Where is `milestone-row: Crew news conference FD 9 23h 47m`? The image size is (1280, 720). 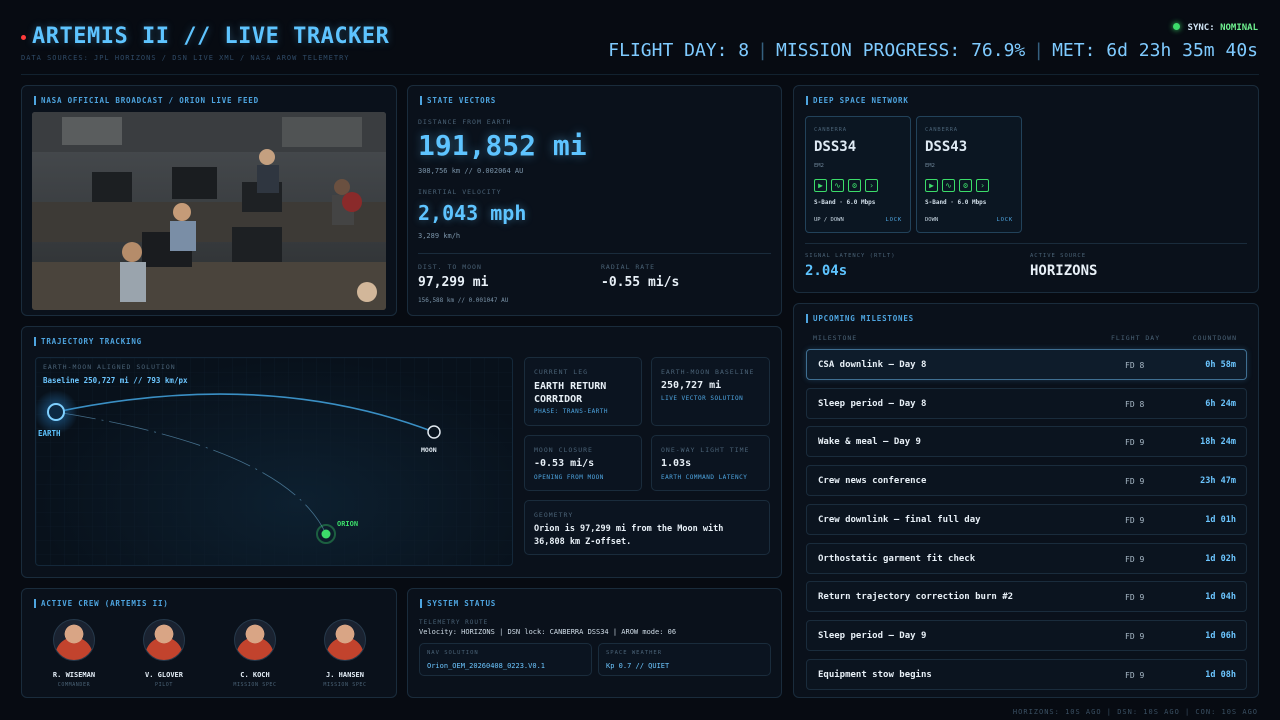
milestone-row: Crew news conference FD 9 23h 47m is located at coordinates (1026, 480).